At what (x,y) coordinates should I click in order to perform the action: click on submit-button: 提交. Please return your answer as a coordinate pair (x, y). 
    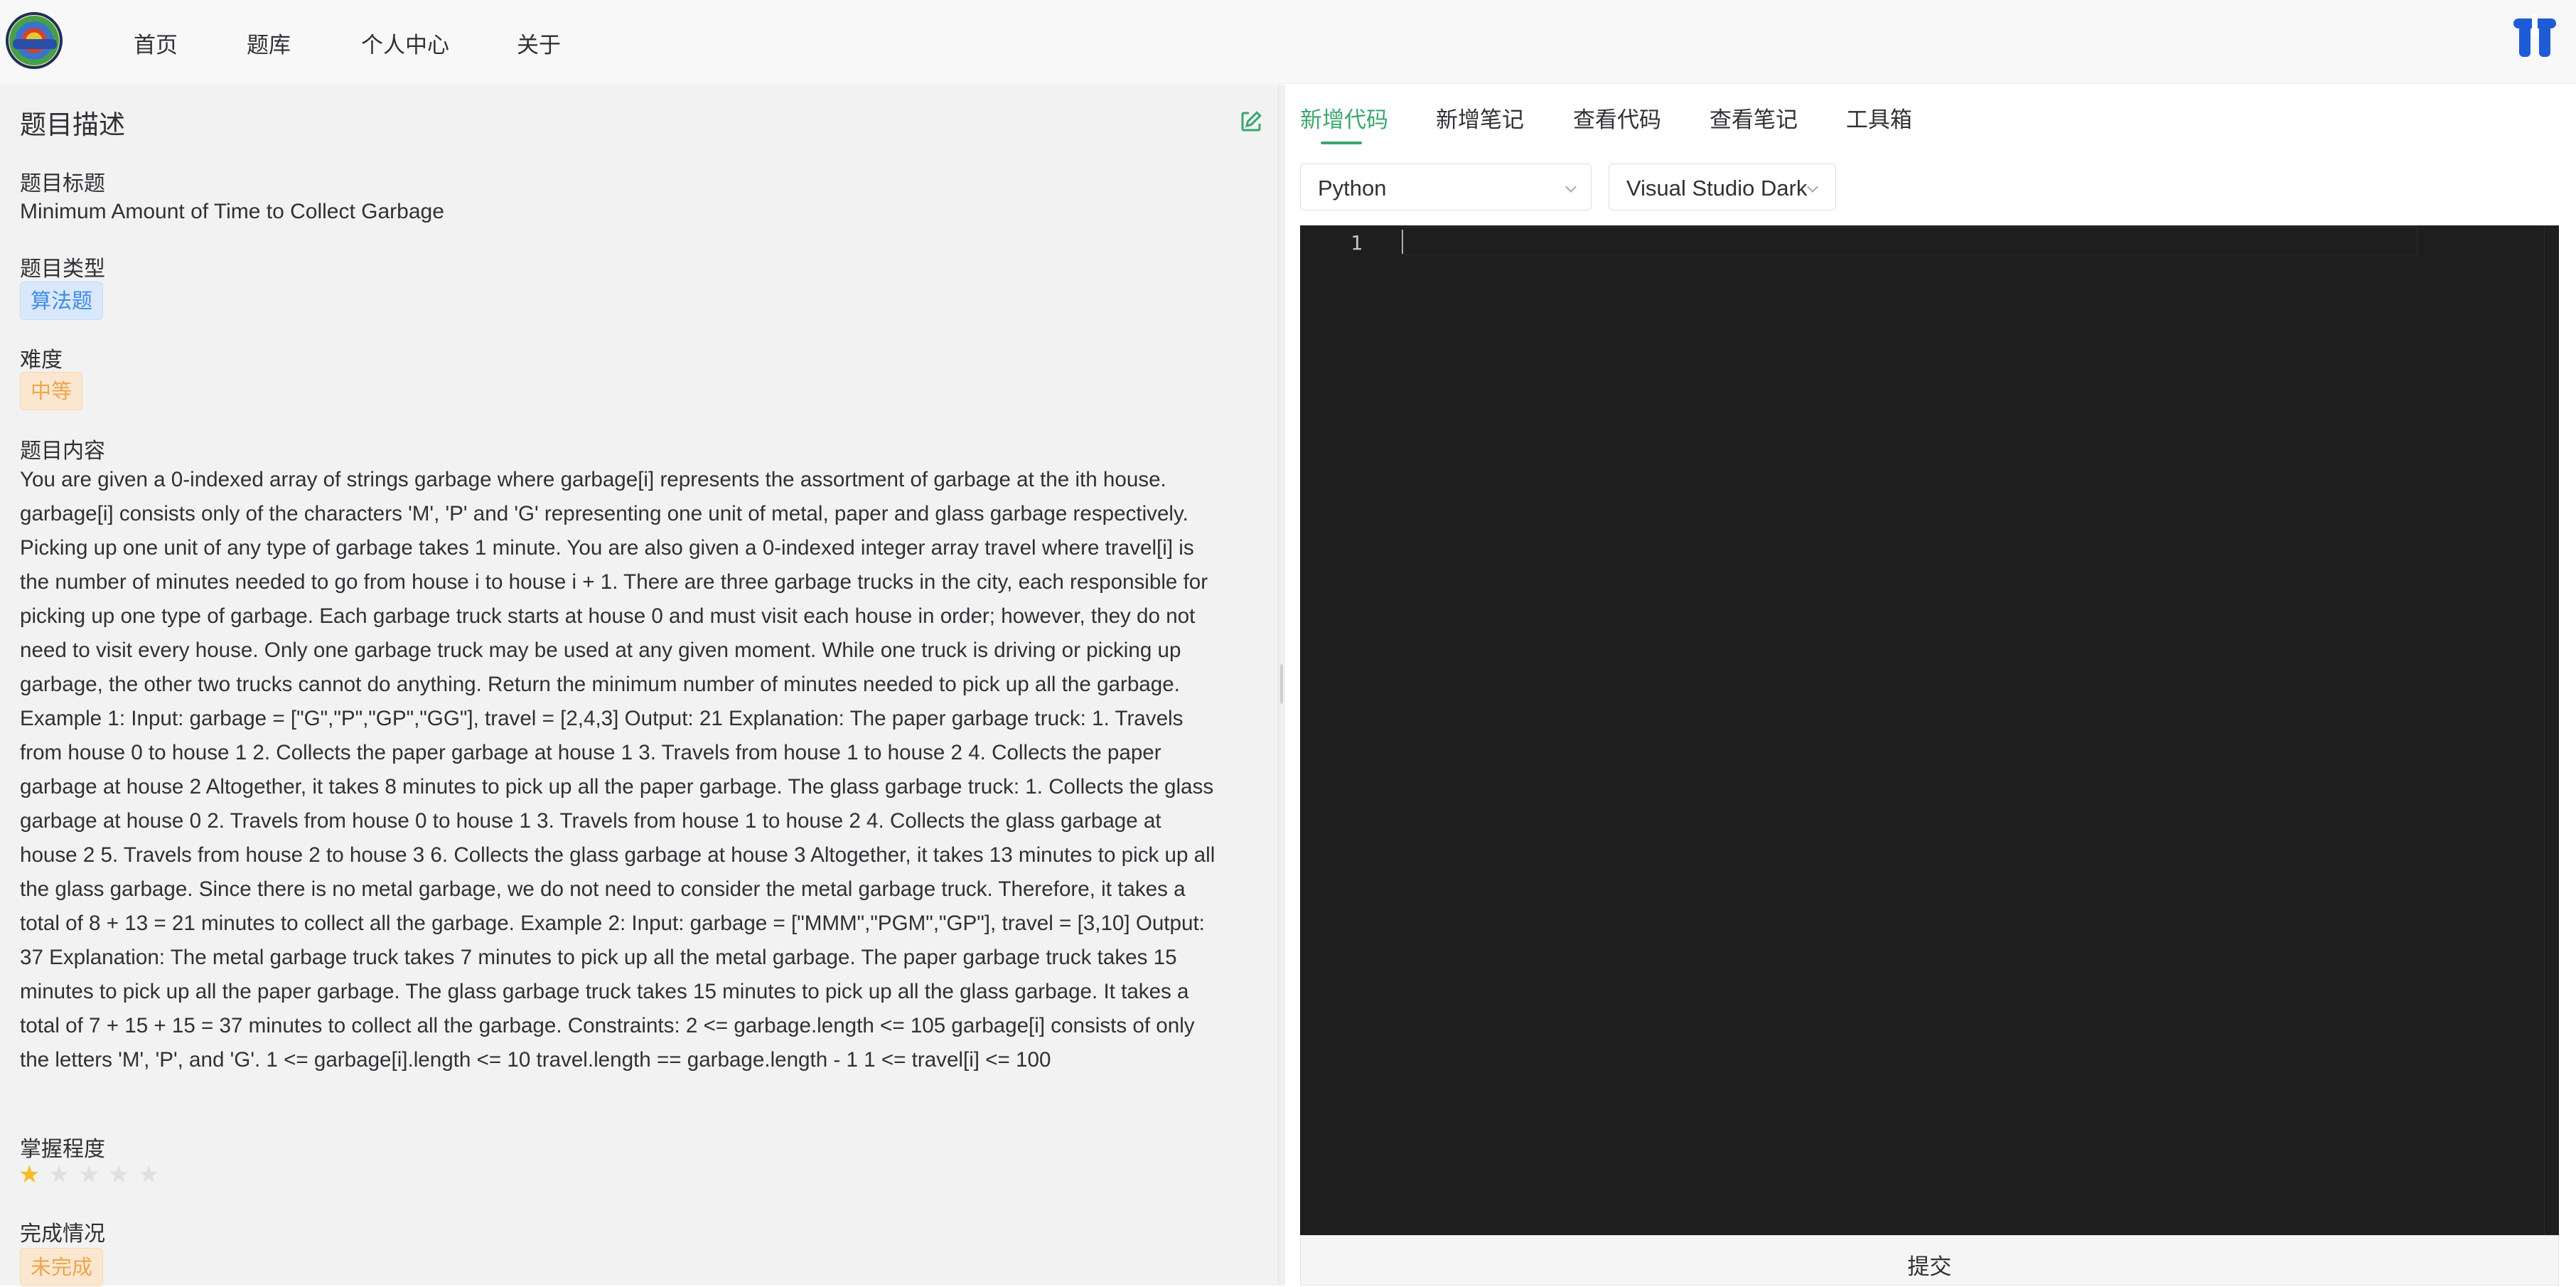
    Looking at the image, I should click on (1929, 1260).